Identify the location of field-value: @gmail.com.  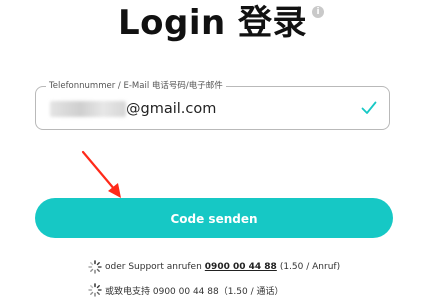
(133, 109).